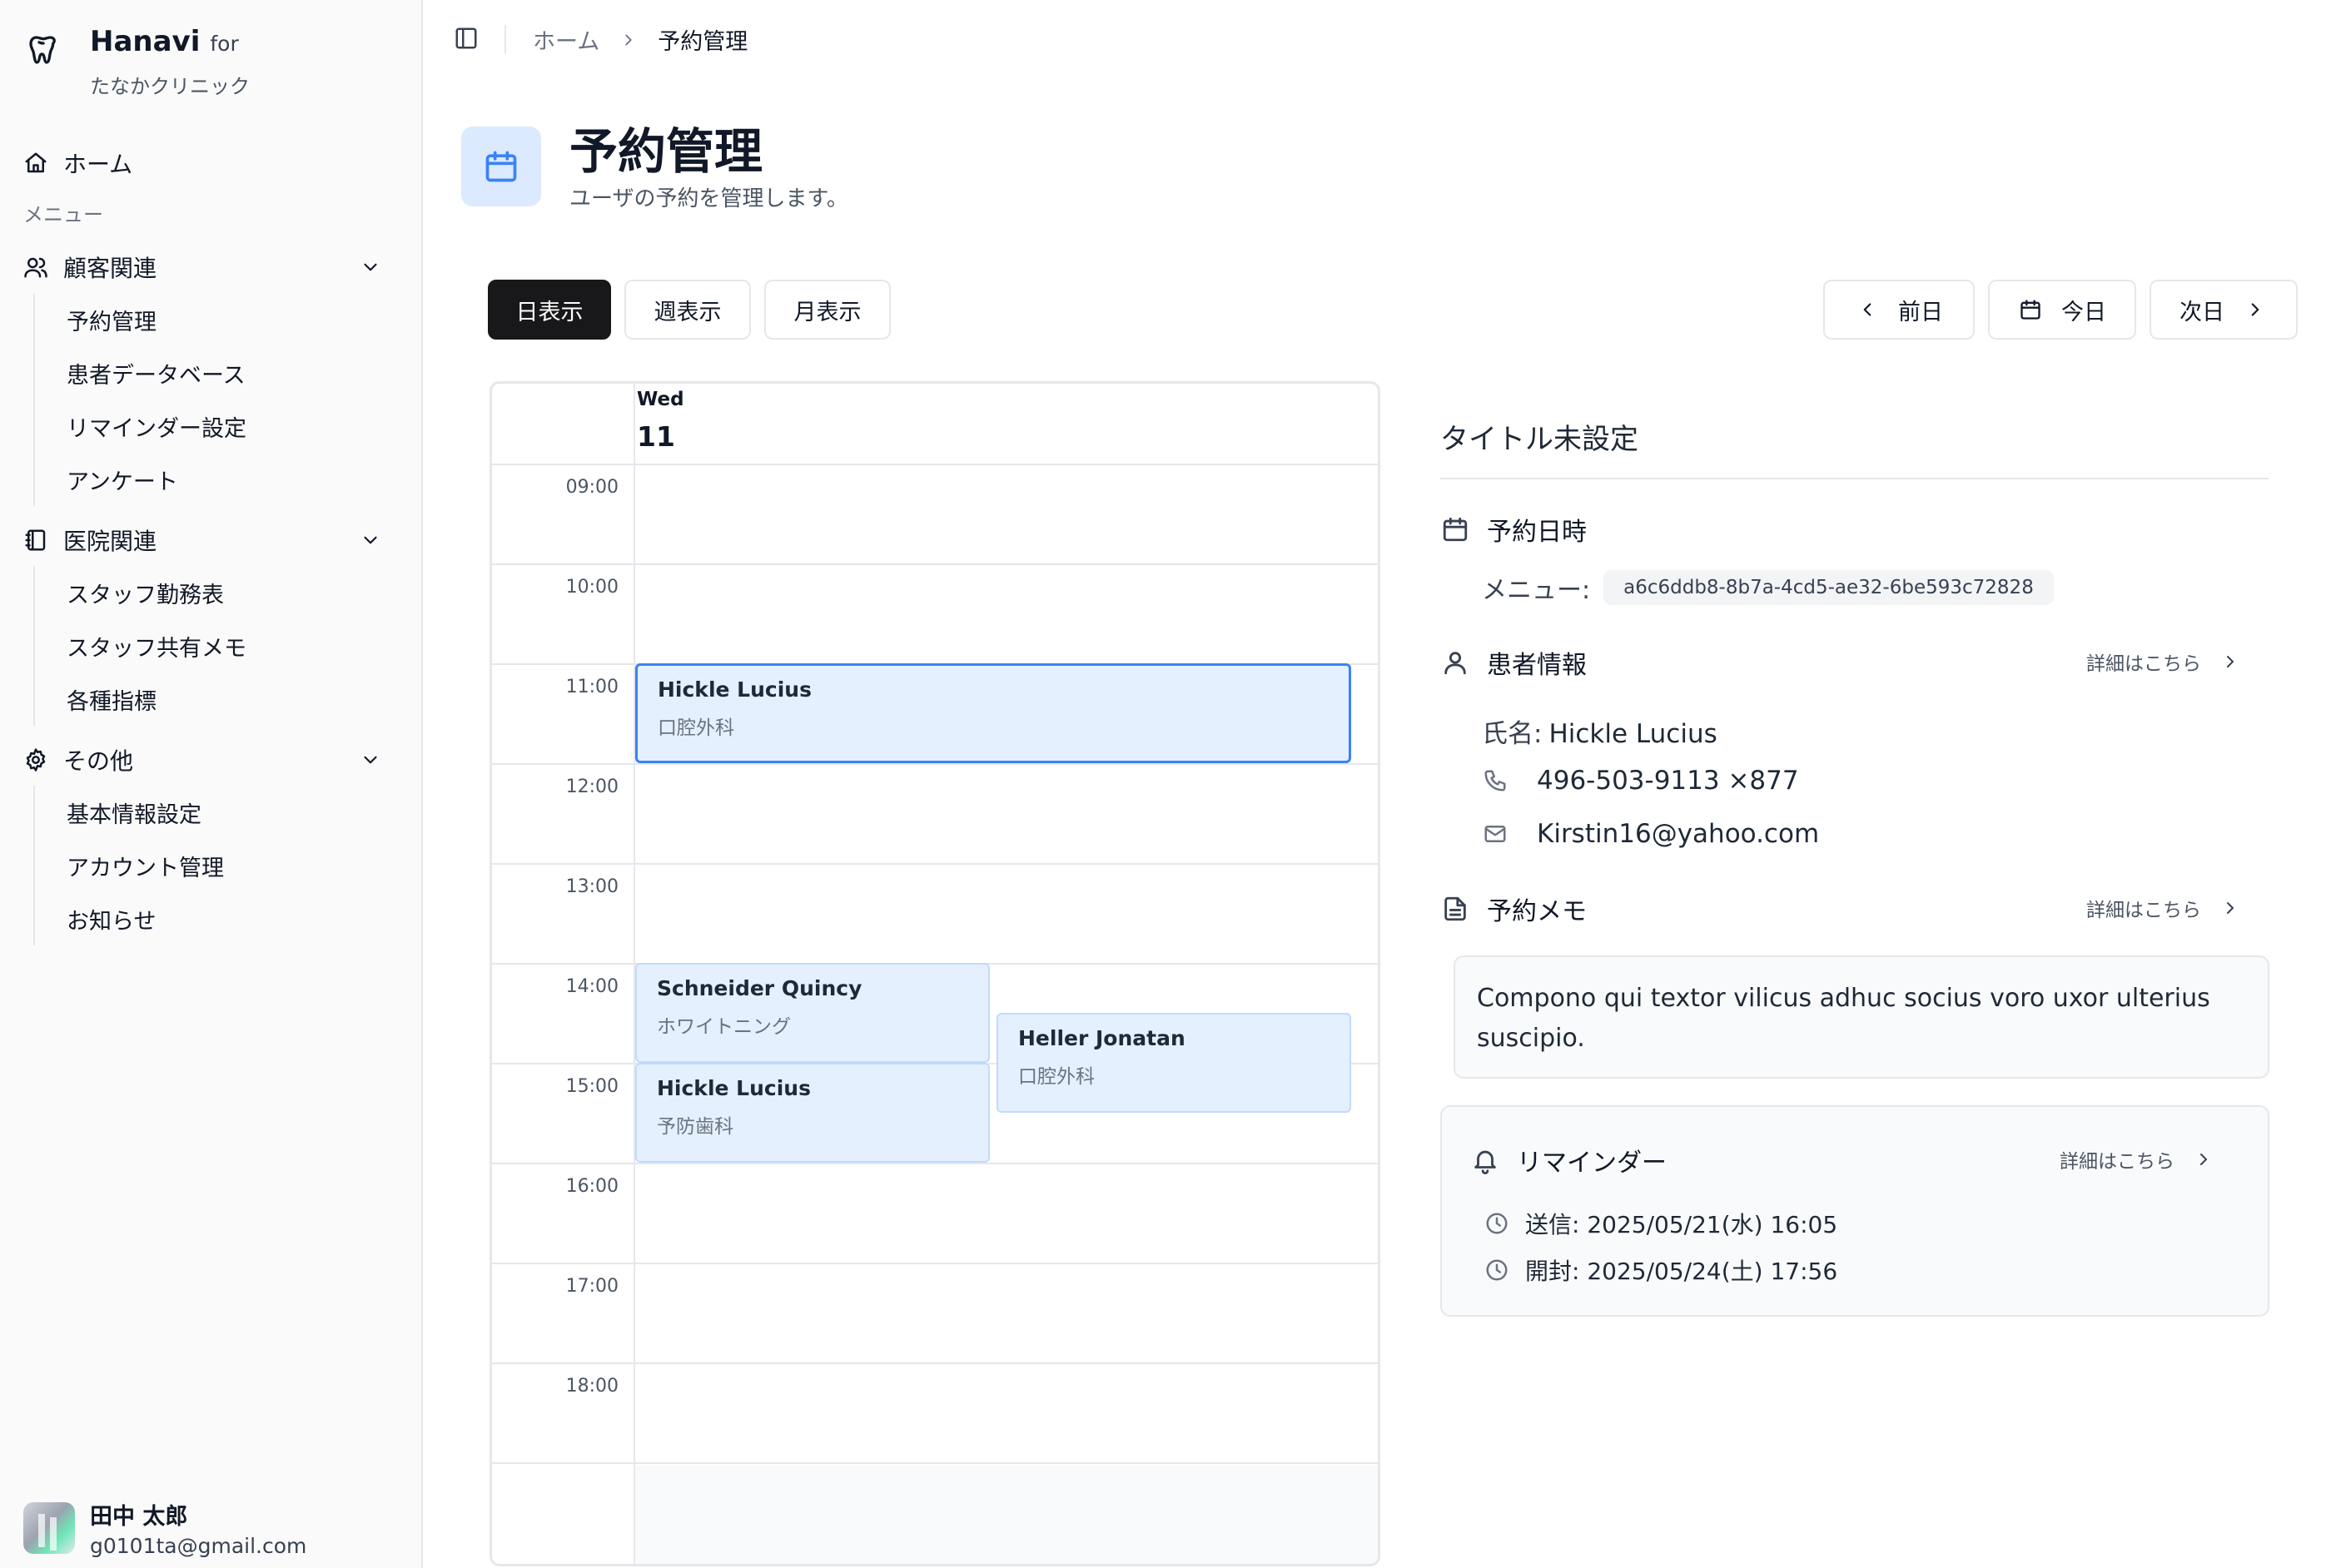 The image size is (2336, 1568). I want to click on hour-label: 13:00, so click(592, 886).